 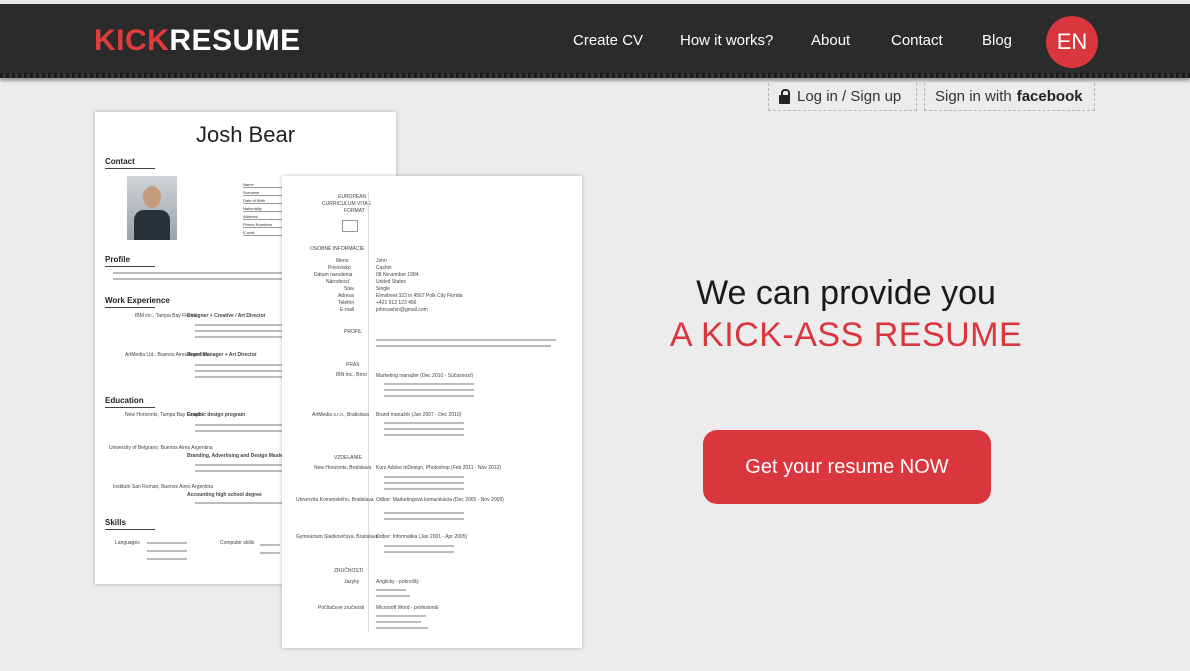 What do you see at coordinates (338, 282) in the screenshot?
I see `cv2-key: Národnosť` at bounding box center [338, 282].